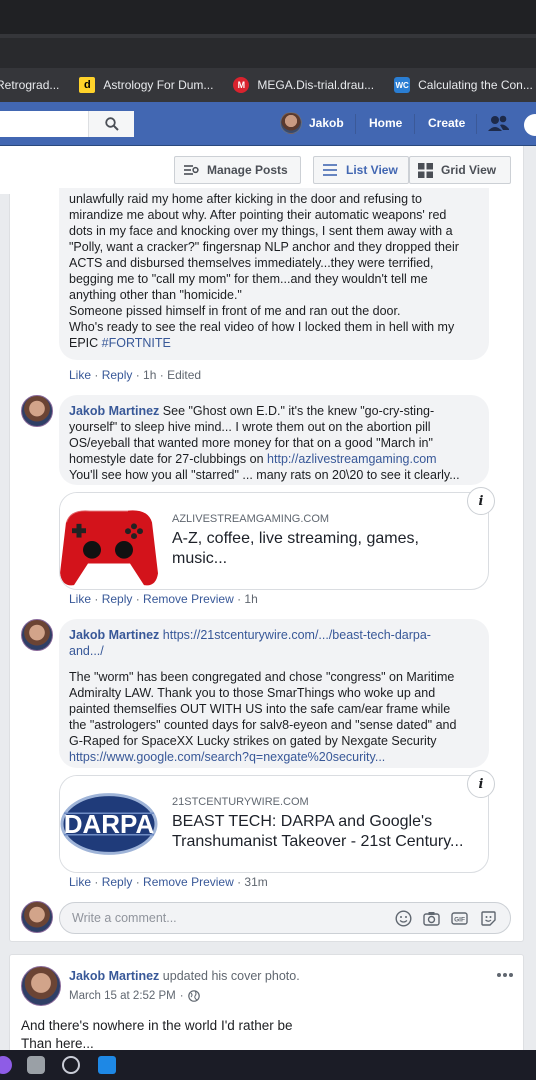  What do you see at coordinates (268, 18) in the screenshot?
I see `browser-titlebar` at bounding box center [268, 18].